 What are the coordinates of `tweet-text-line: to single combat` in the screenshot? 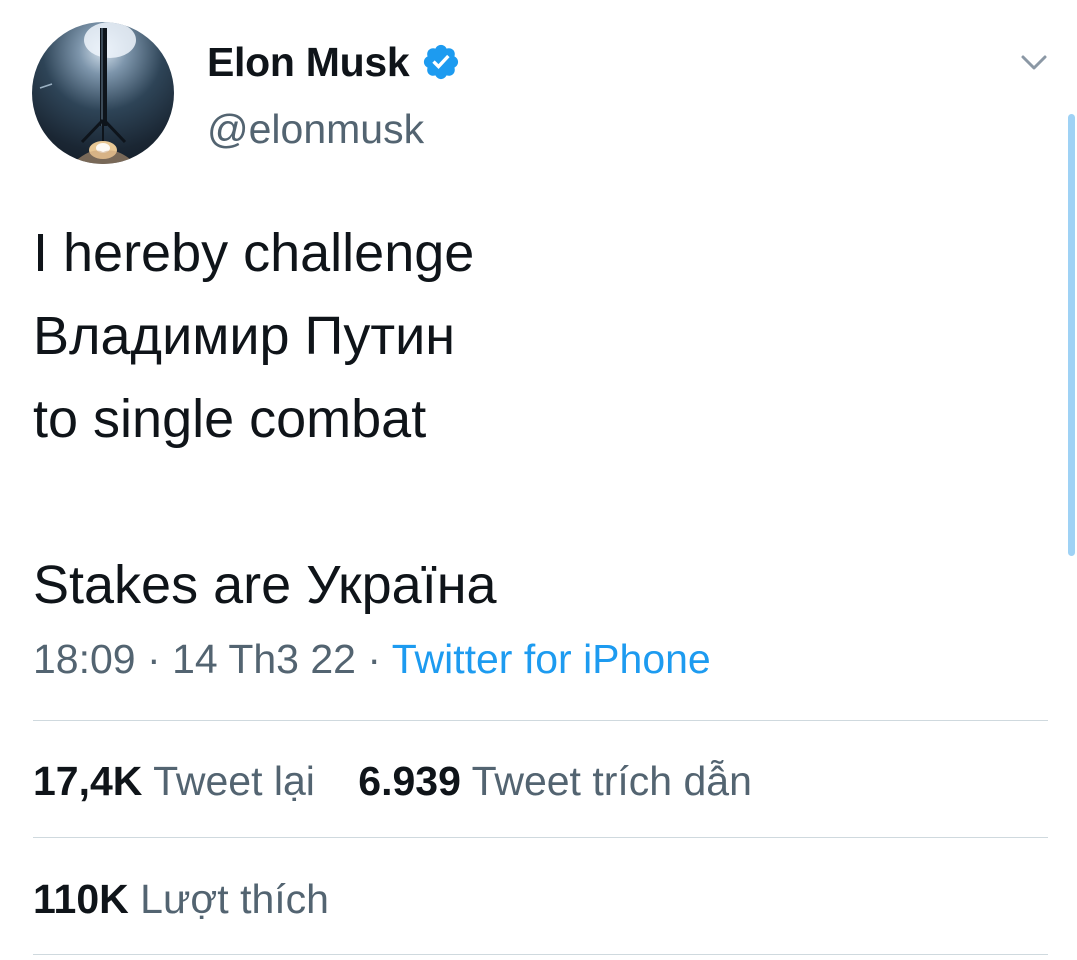 It's located at (230, 419).